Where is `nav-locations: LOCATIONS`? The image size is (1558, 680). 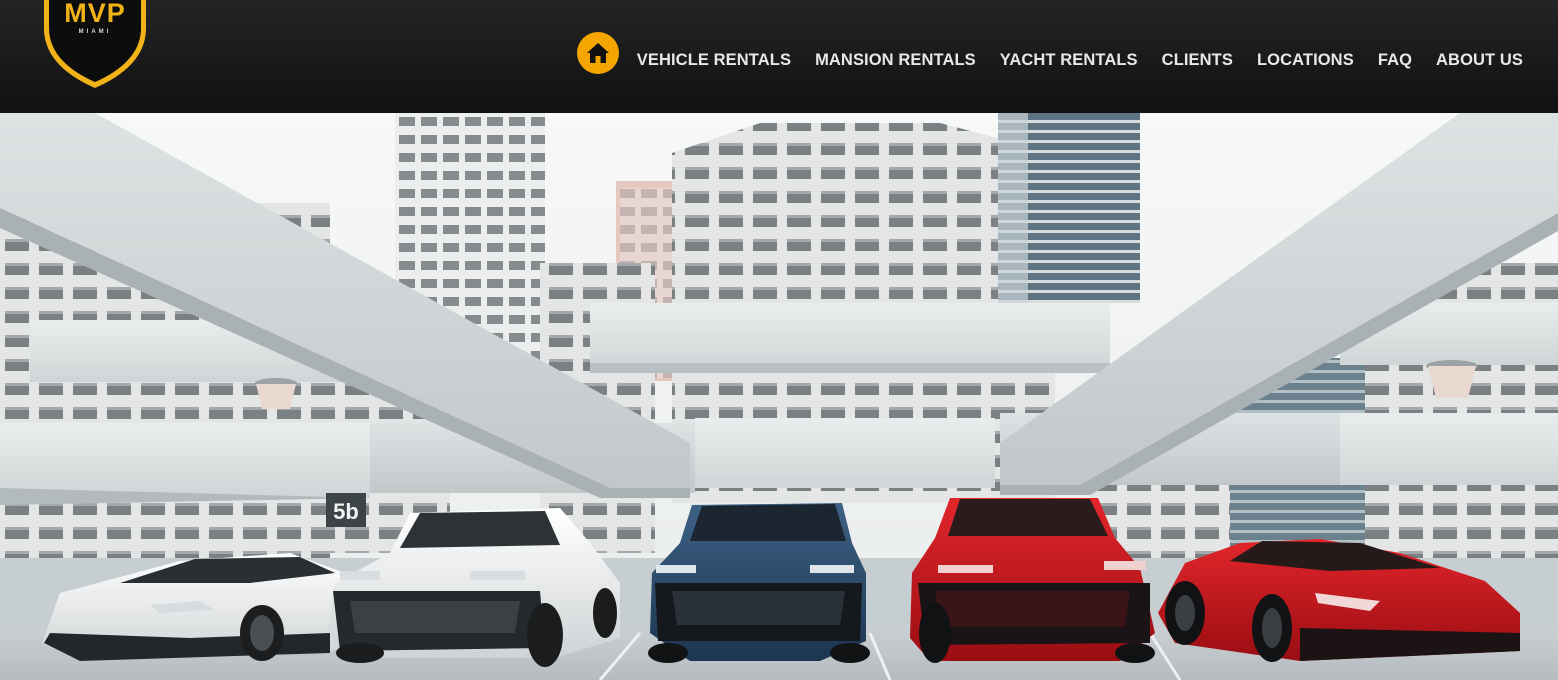 nav-locations: LOCATIONS is located at coordinates (1305, 60).